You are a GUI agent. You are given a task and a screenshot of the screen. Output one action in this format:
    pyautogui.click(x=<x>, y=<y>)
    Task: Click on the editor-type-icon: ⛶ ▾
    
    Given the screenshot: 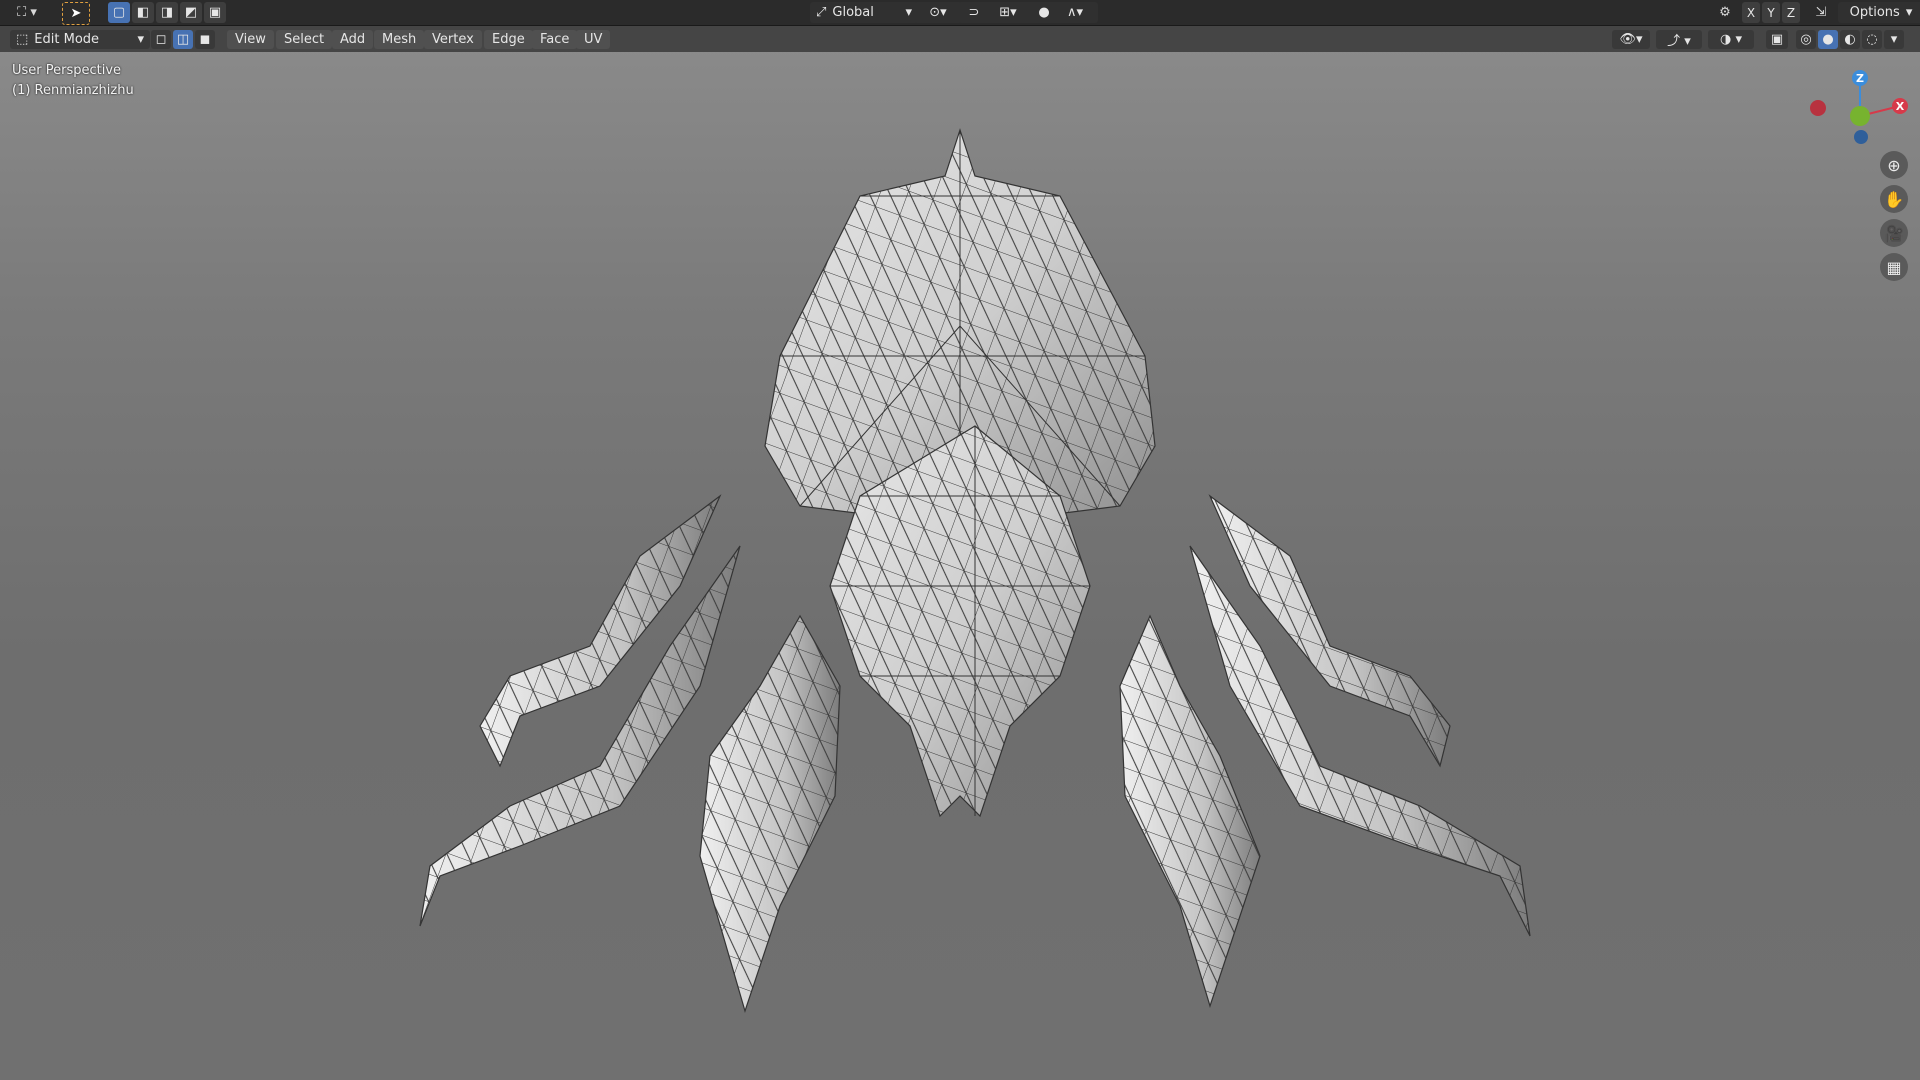 What is the action you would take?
    pyautogui.click(x=27, y=12)
    